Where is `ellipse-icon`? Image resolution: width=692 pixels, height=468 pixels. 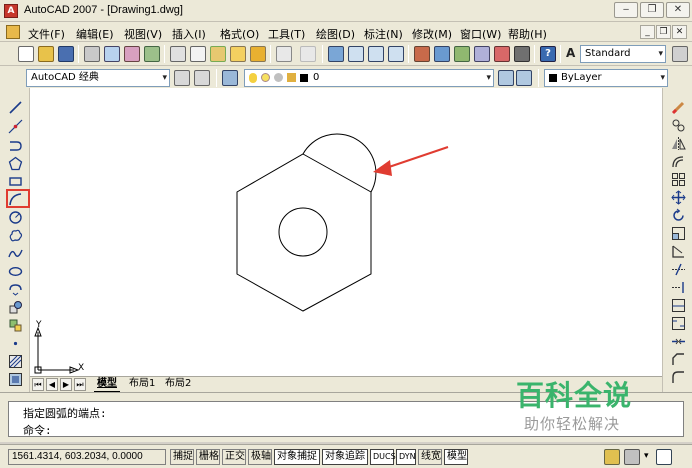
ellipse-icon is located at coordinates (15, 271).